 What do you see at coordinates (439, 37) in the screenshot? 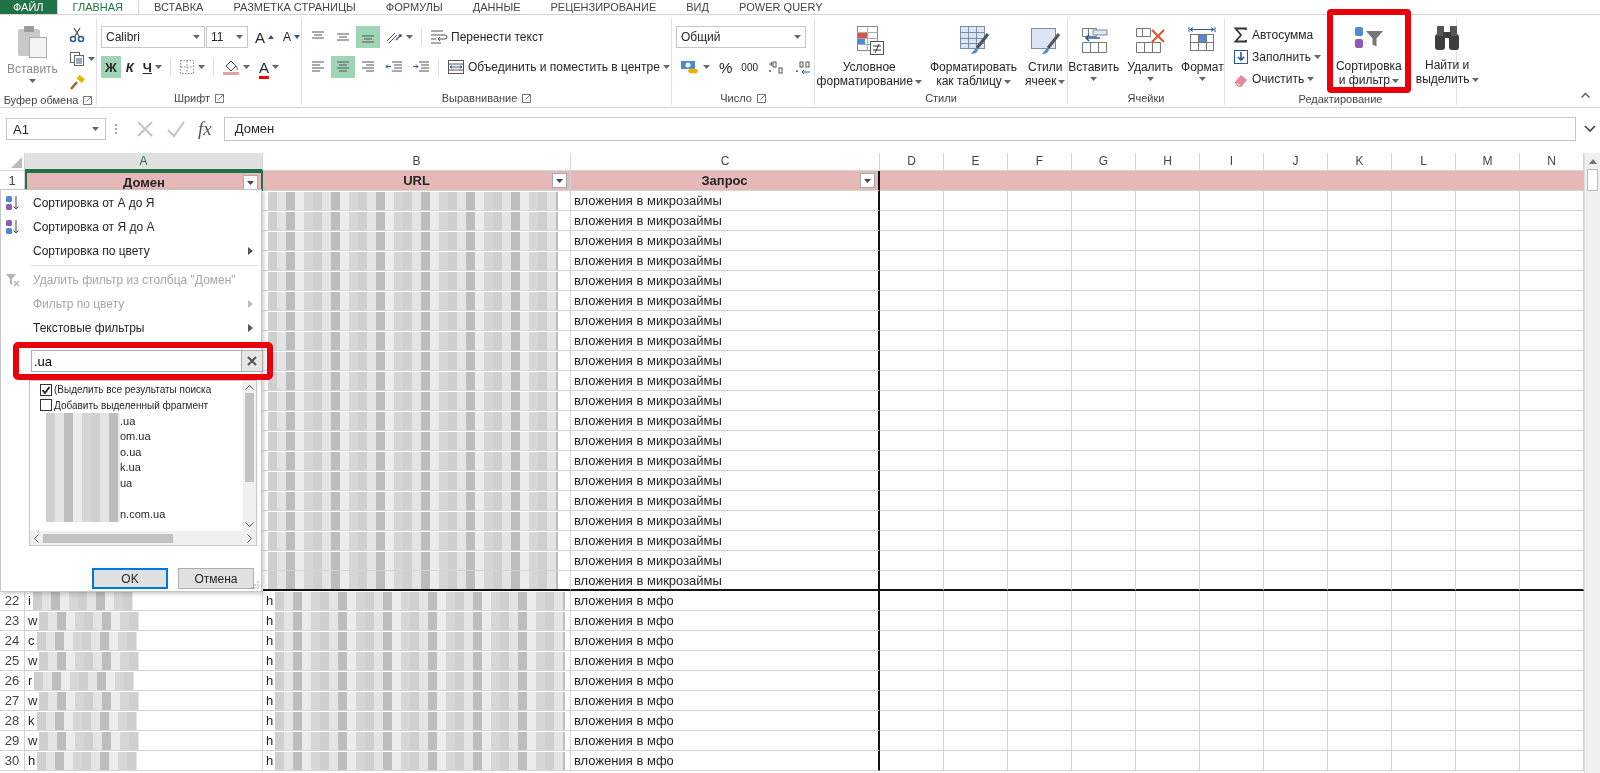
I see `wrap-text-icon` at bounding box center [439, 37].